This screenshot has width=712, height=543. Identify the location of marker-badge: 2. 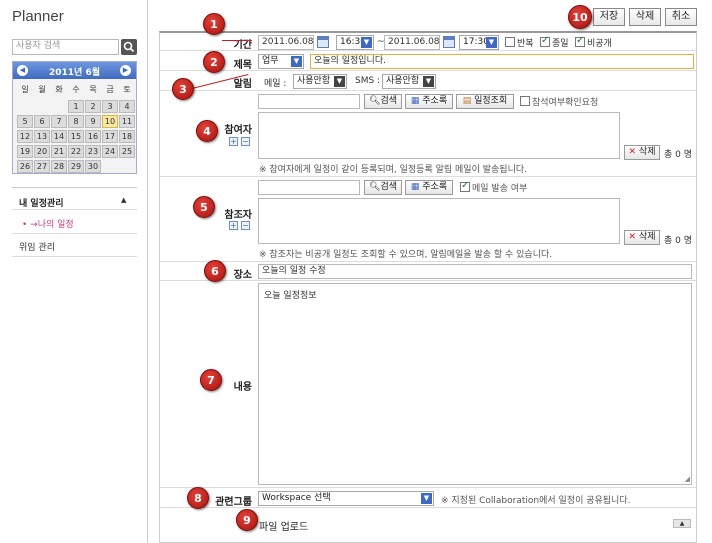
(214, 62).